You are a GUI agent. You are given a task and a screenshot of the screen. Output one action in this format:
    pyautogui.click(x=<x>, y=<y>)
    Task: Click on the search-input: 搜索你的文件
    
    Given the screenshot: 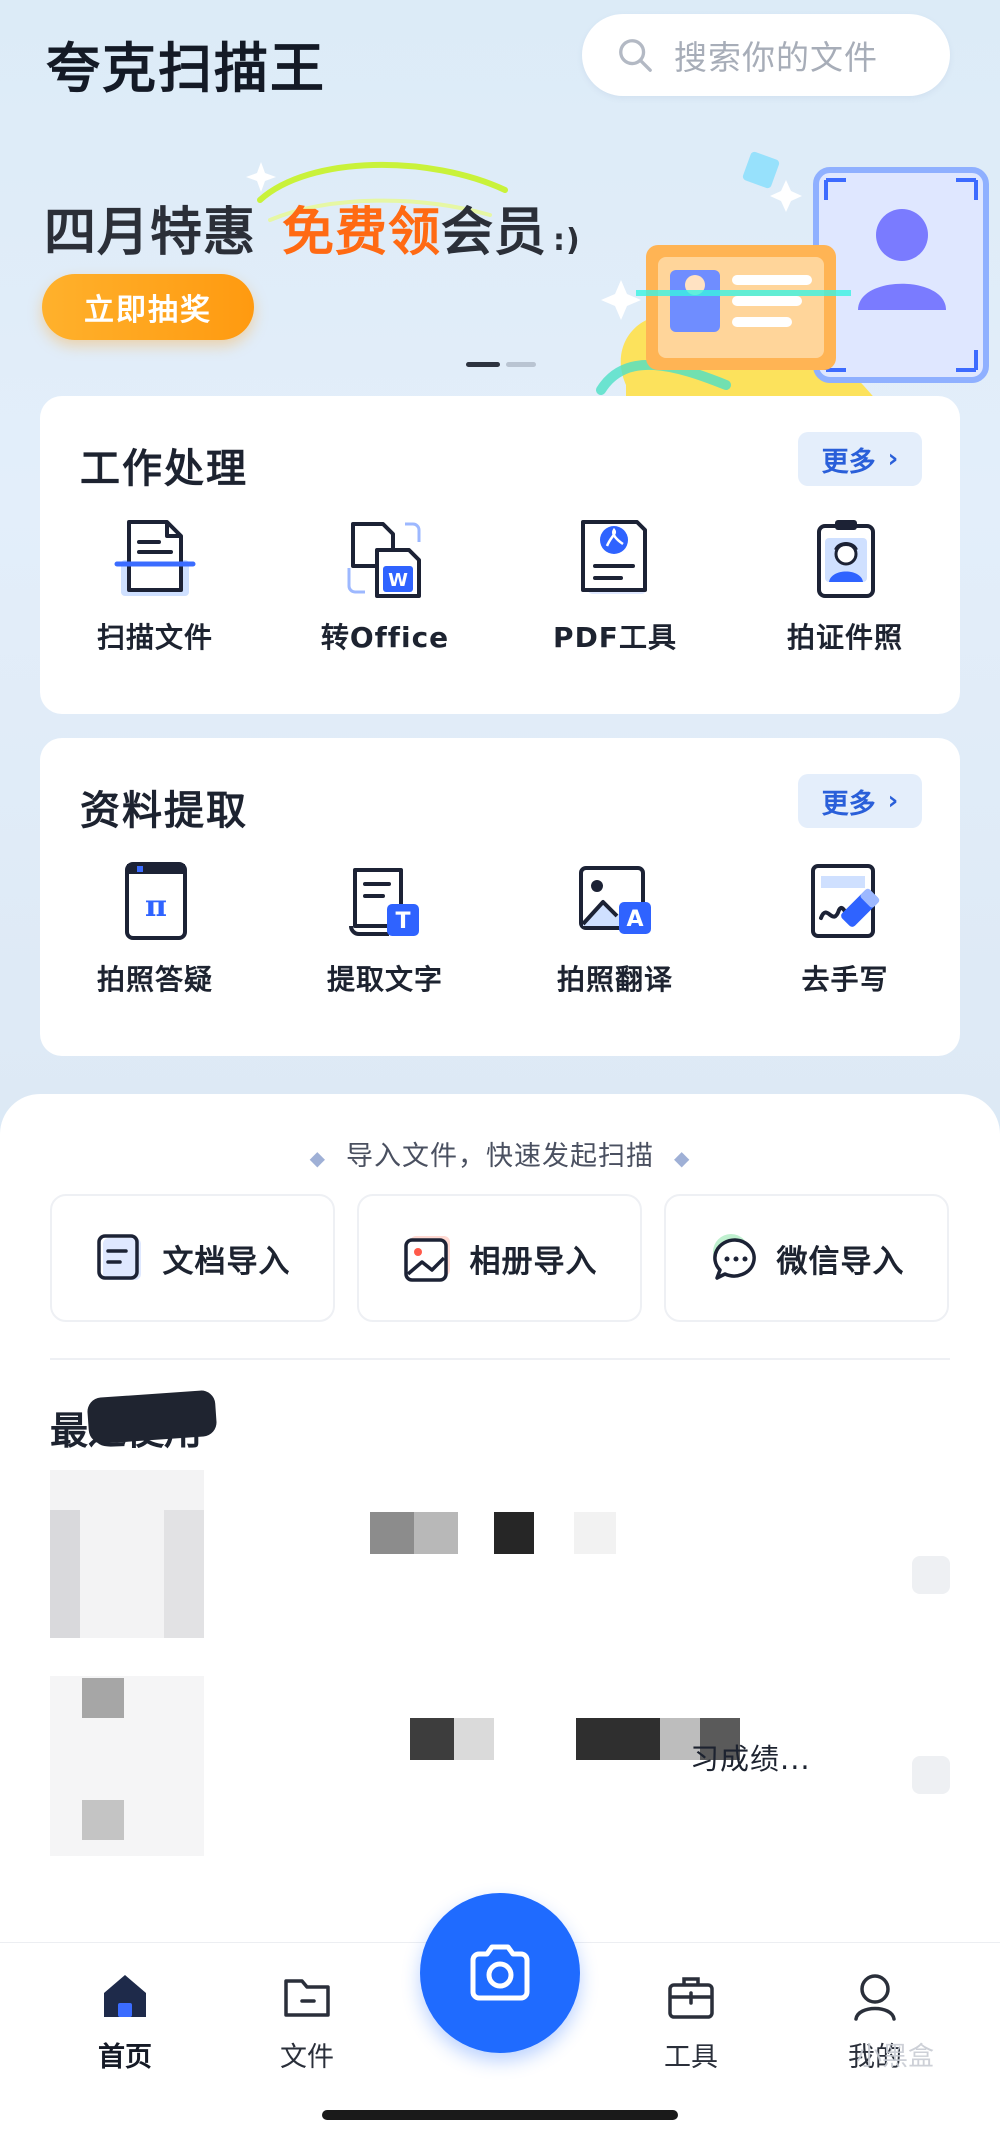 What is the action you would take?
    pyautogui.click(x=766, y=55)
    